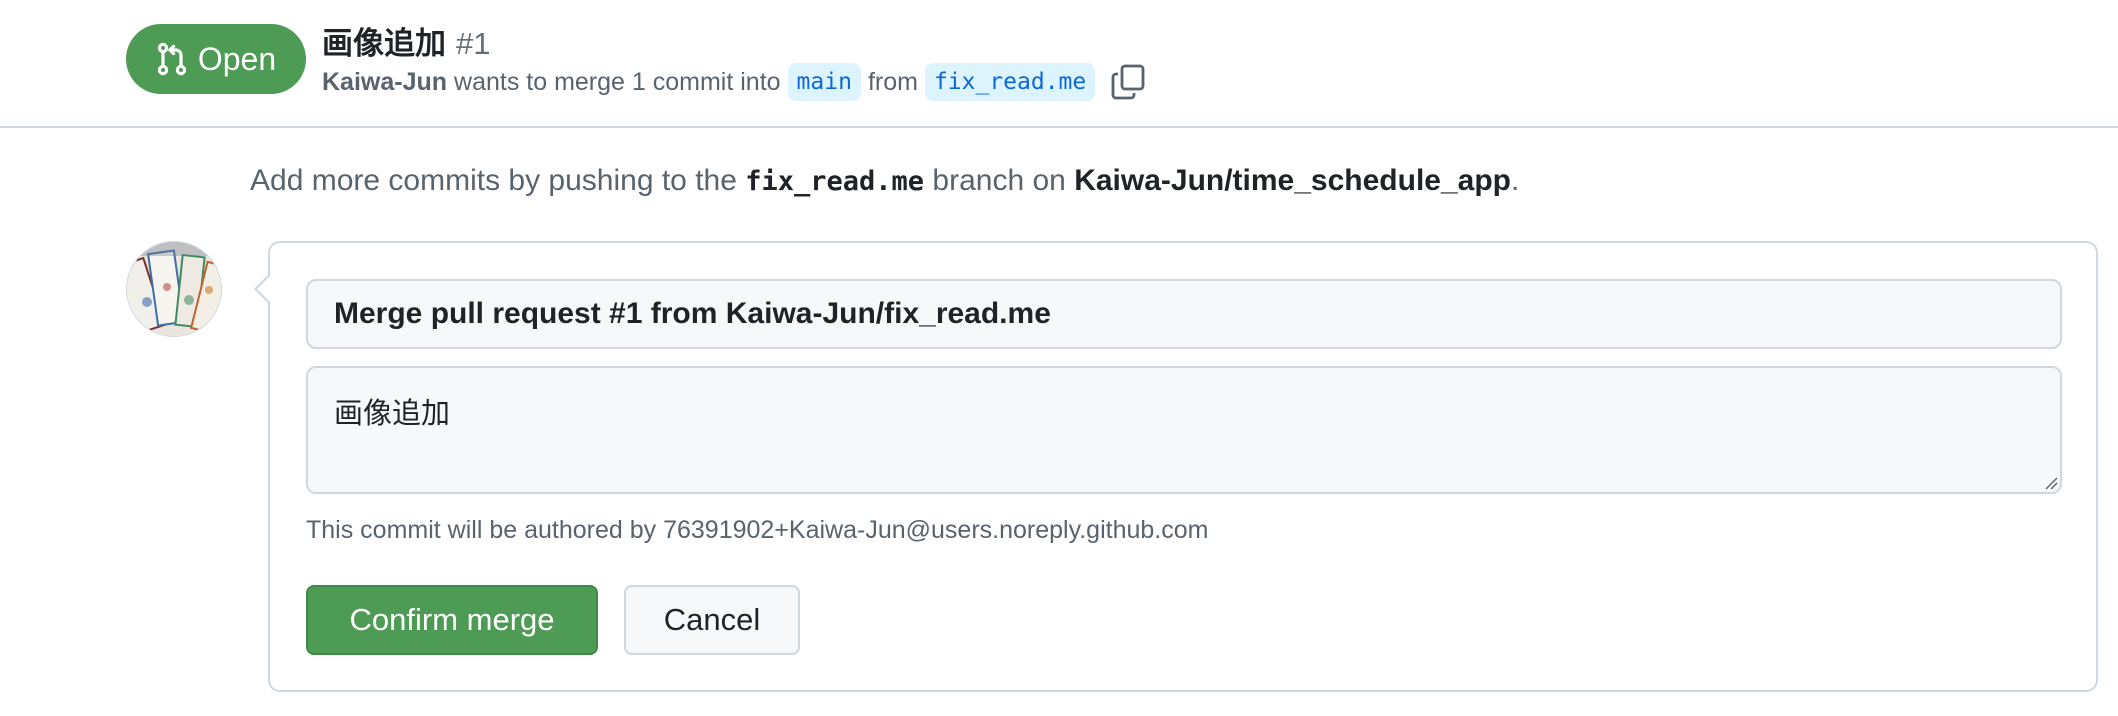 This screenshot has width=2118, height=716. I want to click on pr-number: #1, so click(473, 43).